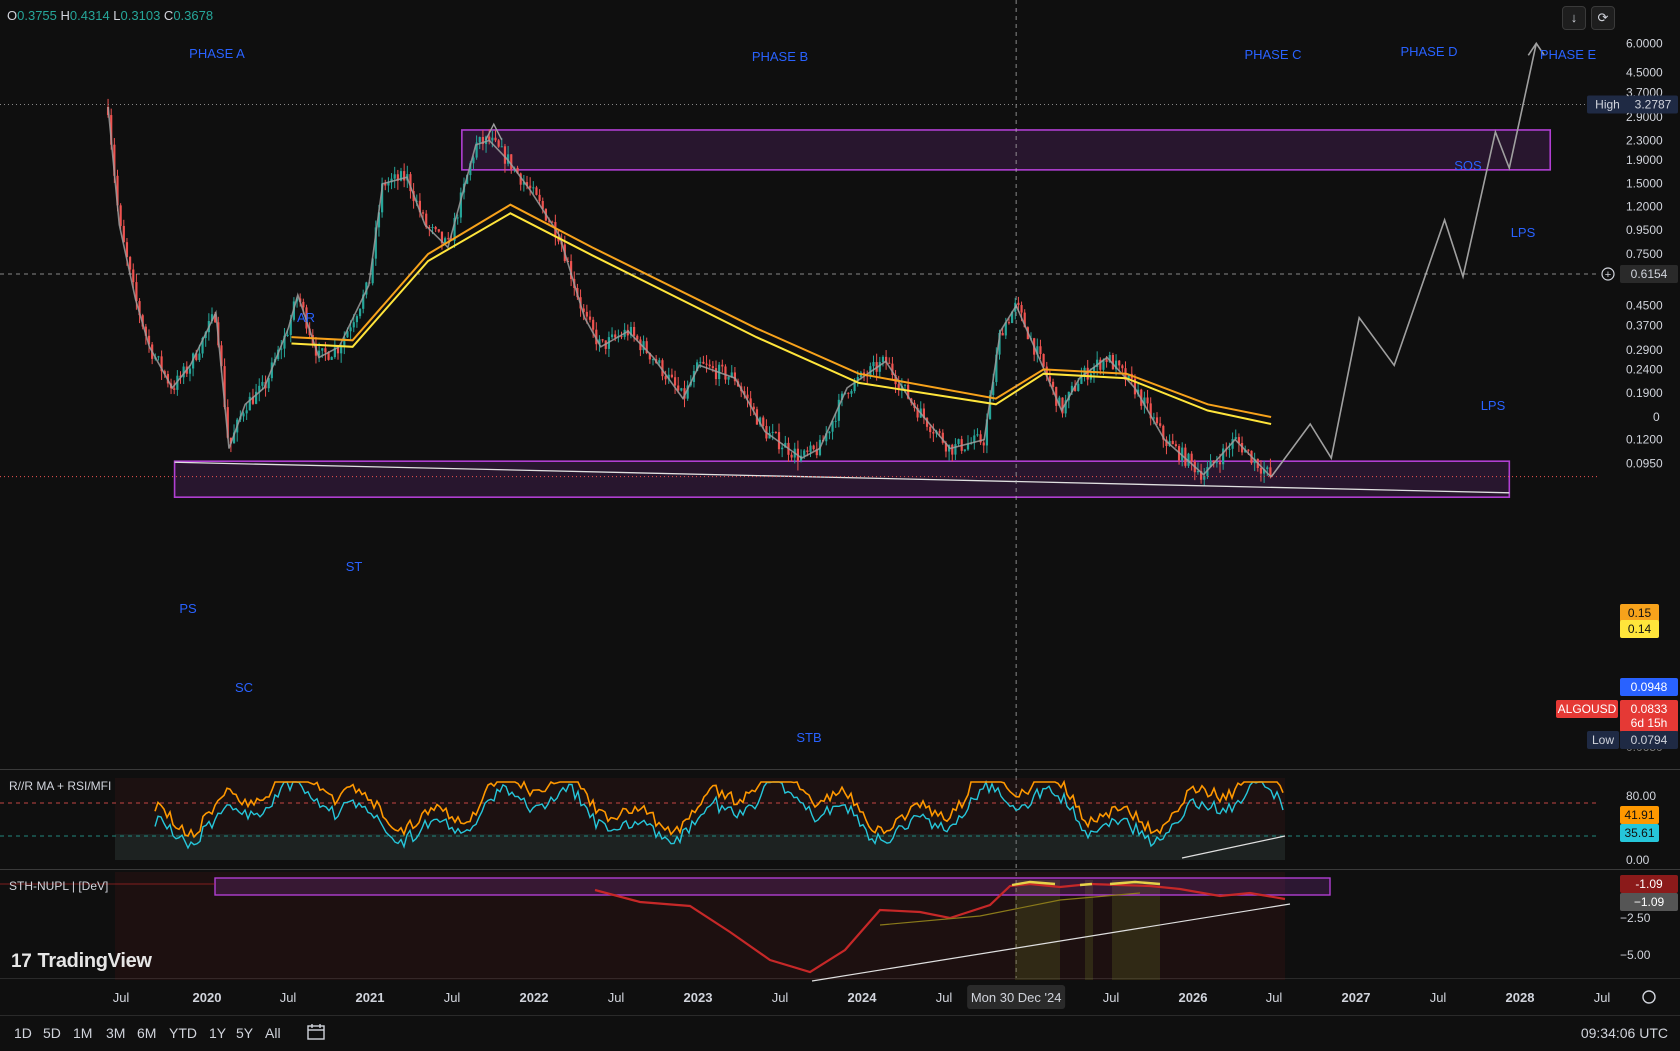 The image size is (1680, 1051). I want to click on arrow-down-icon: ↓, so click(1574, 17).